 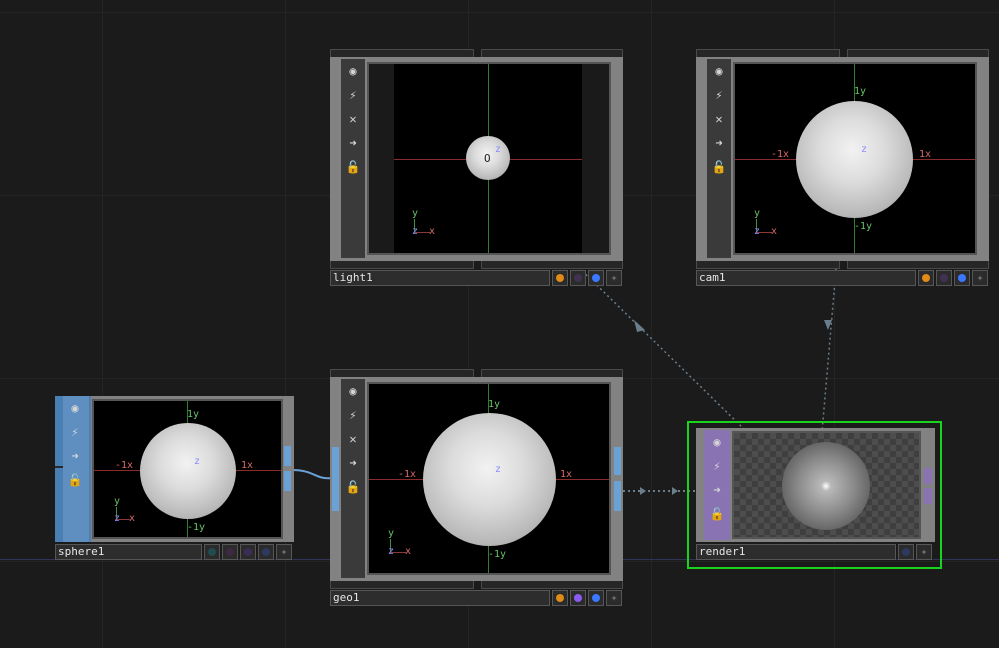 What do you see at coordinates (440, 278) in the screenshot?
I see `node-light1-name: light1` at bounding box center [440, 278].